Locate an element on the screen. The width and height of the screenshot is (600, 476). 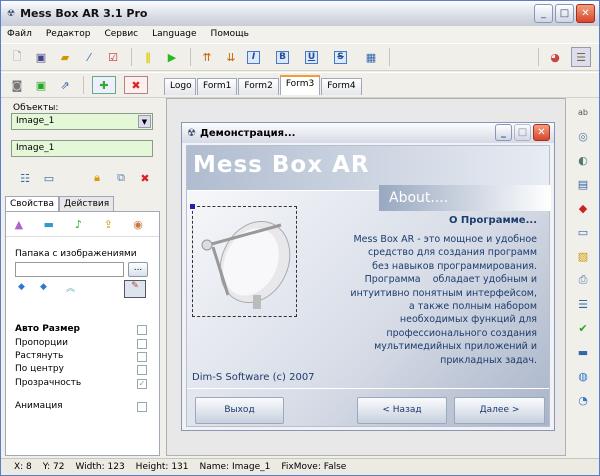
window-title: Mess Box AR 3.1 Pro is located at coordinates (84, 13).